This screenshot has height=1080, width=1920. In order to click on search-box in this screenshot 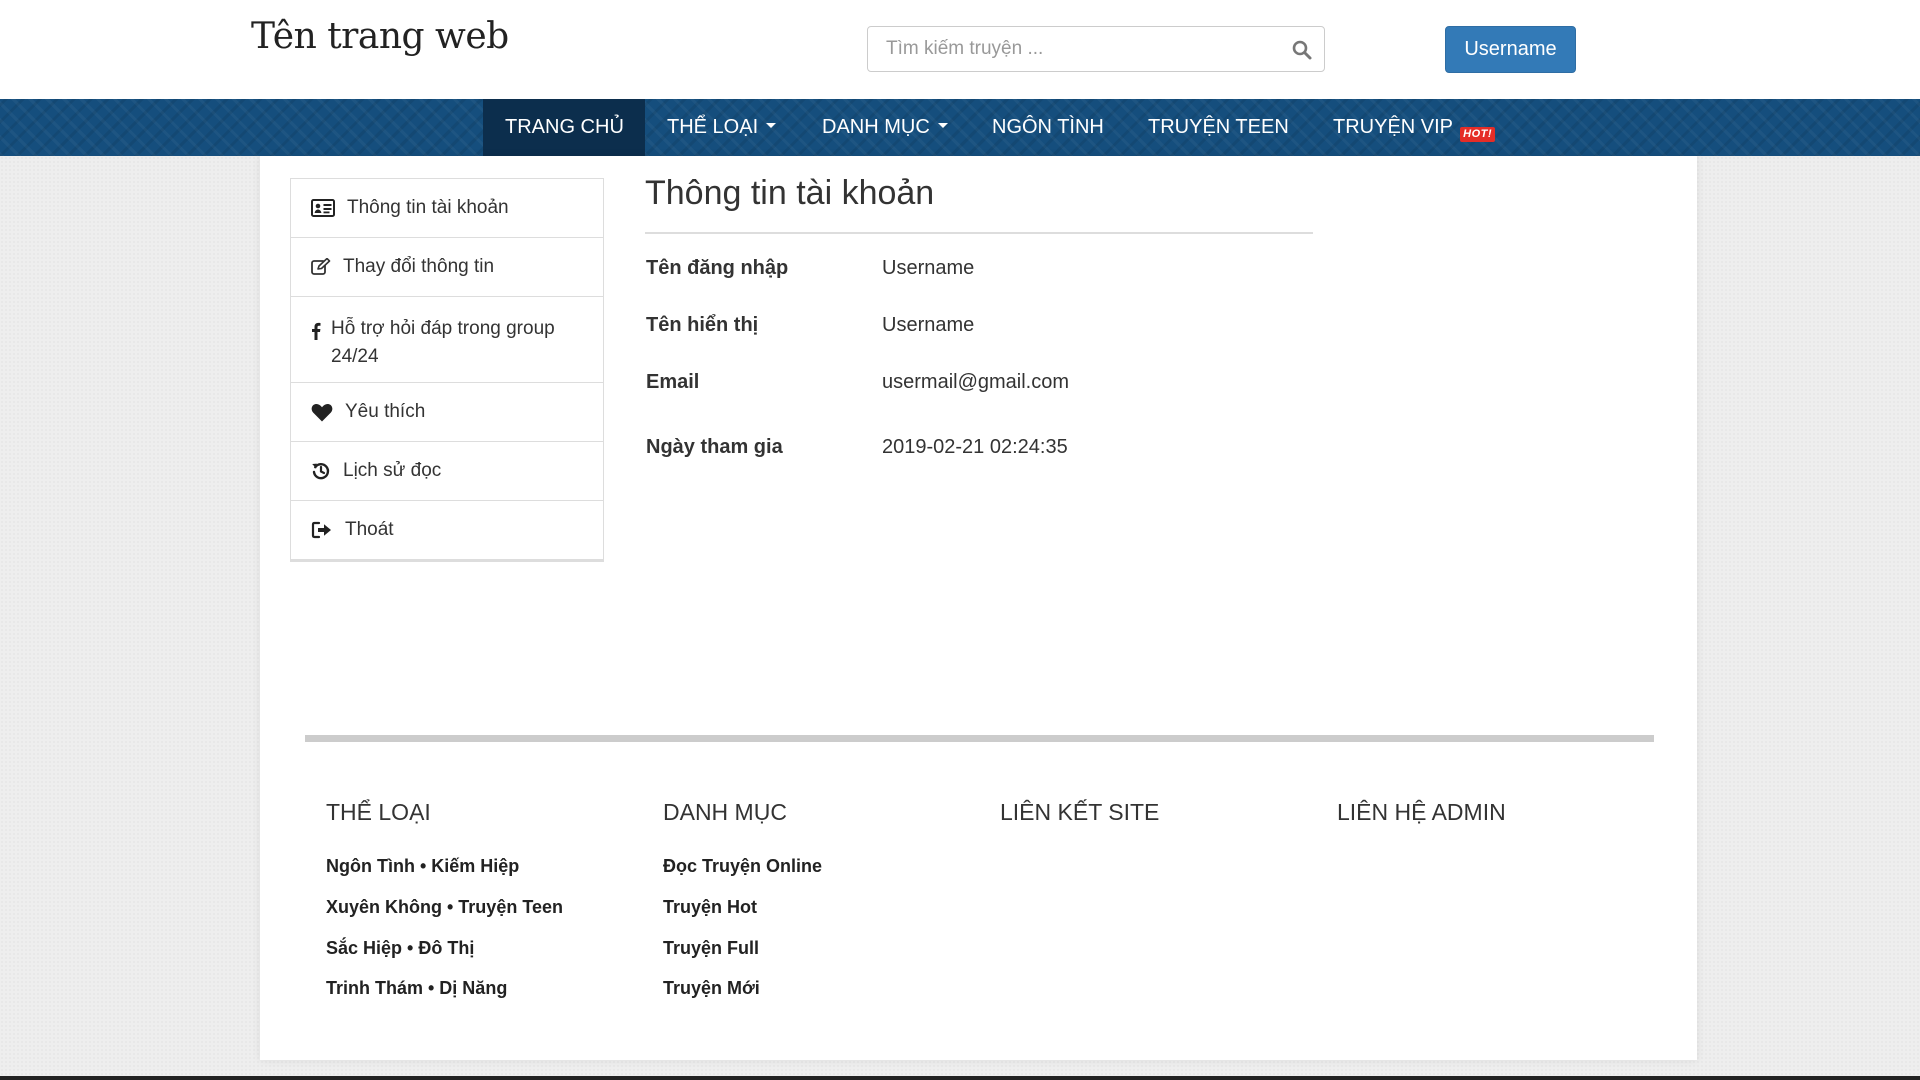, I will do `click(1096, 49)`.